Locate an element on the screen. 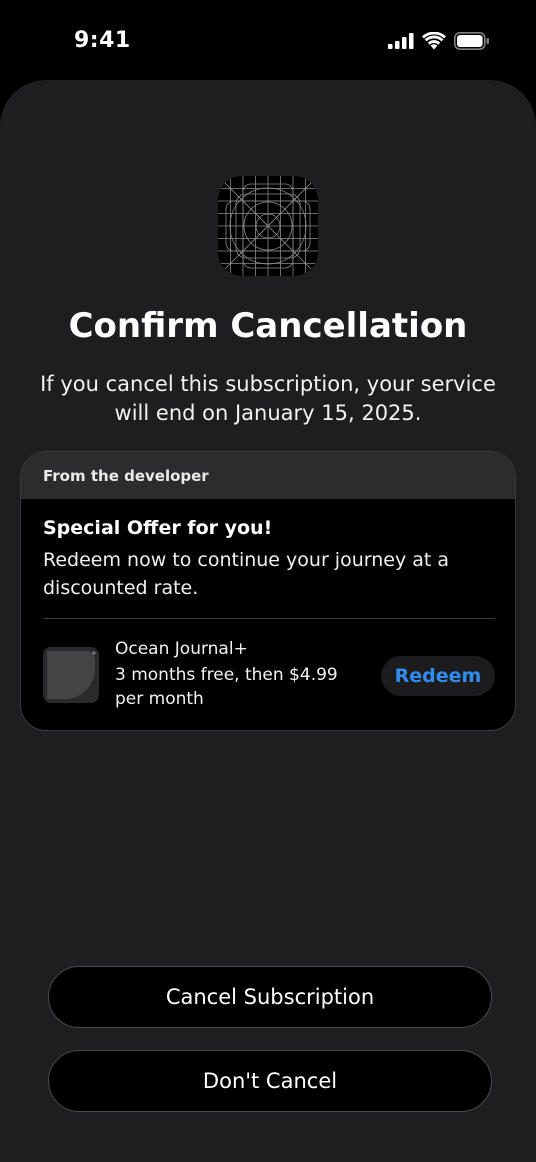 The width and height of the screenshot is (536, 1162). offer-headline: Special Offer for you! is located at coordinates (158, 528).